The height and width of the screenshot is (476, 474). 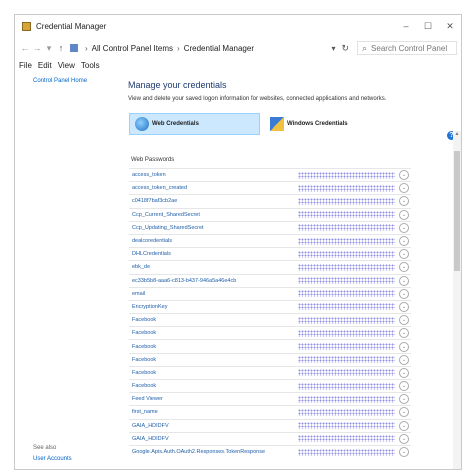 I want to click on menu-tools: Tools, so click(x=90, y=65).